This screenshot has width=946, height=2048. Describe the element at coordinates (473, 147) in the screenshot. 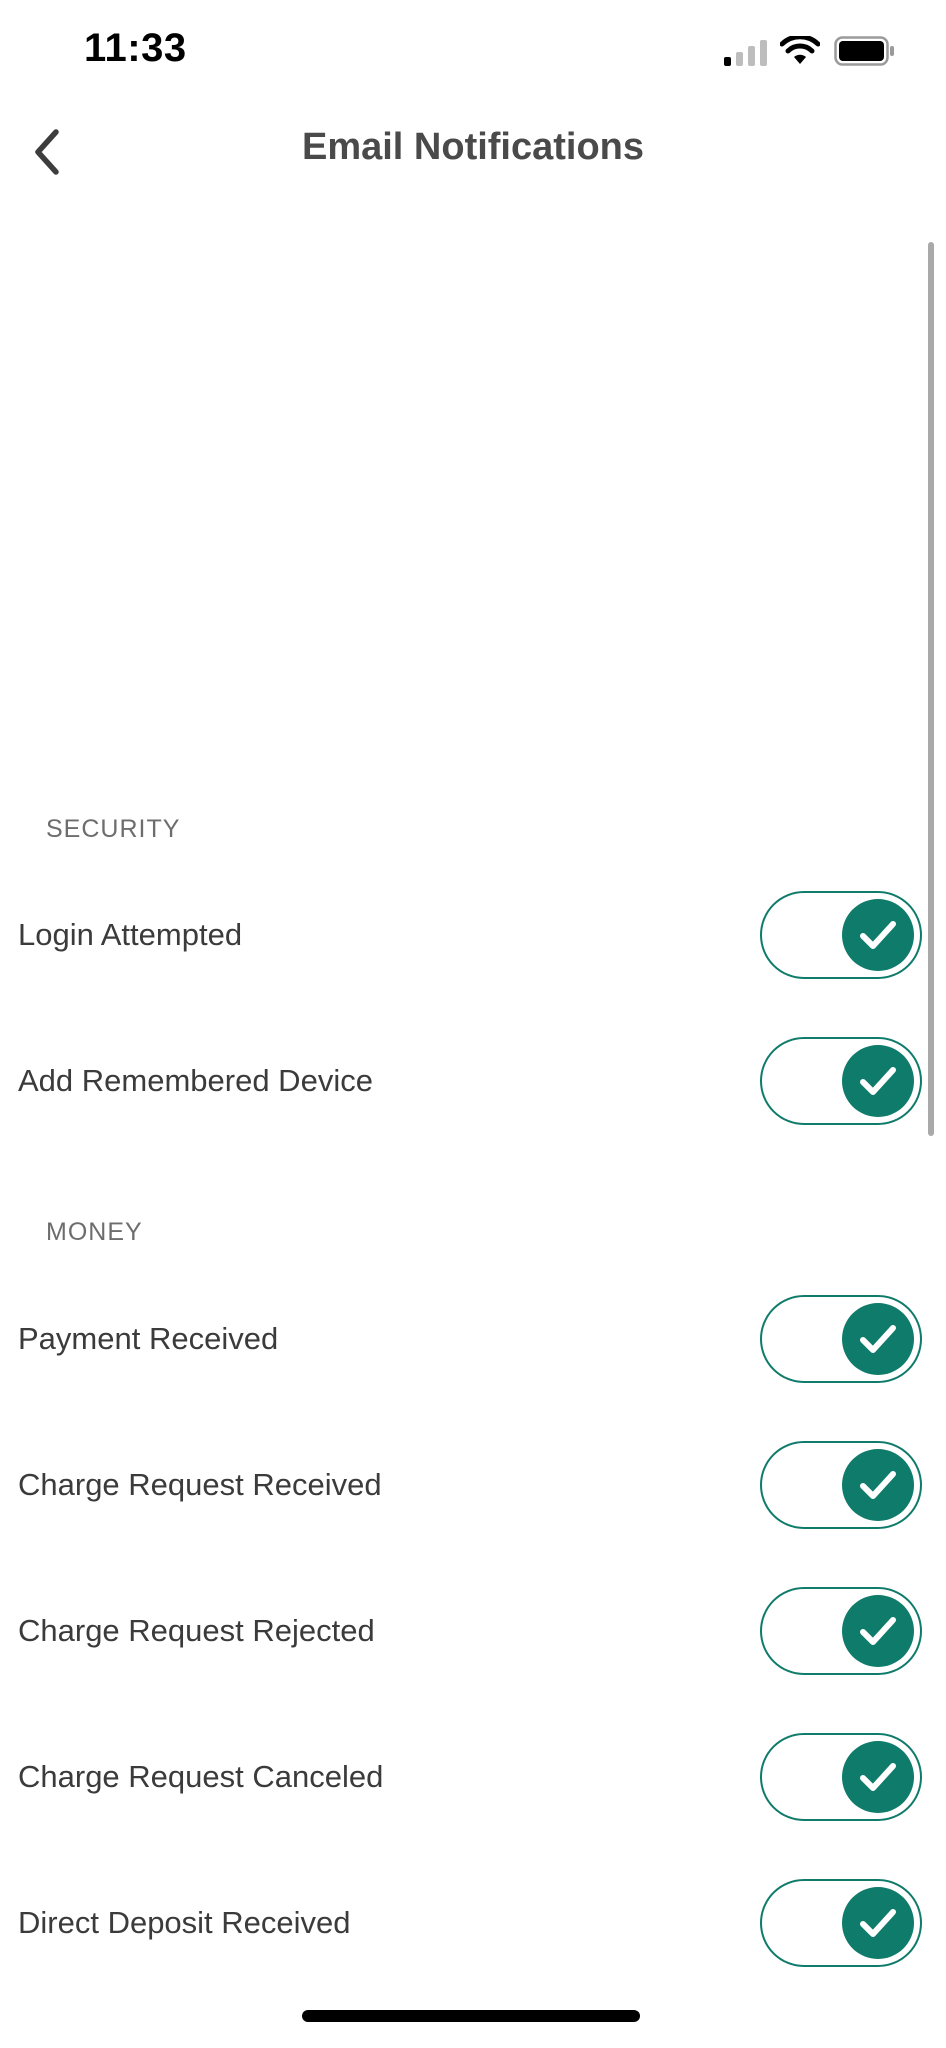

I see `page-title: Email Notifications` at that location.